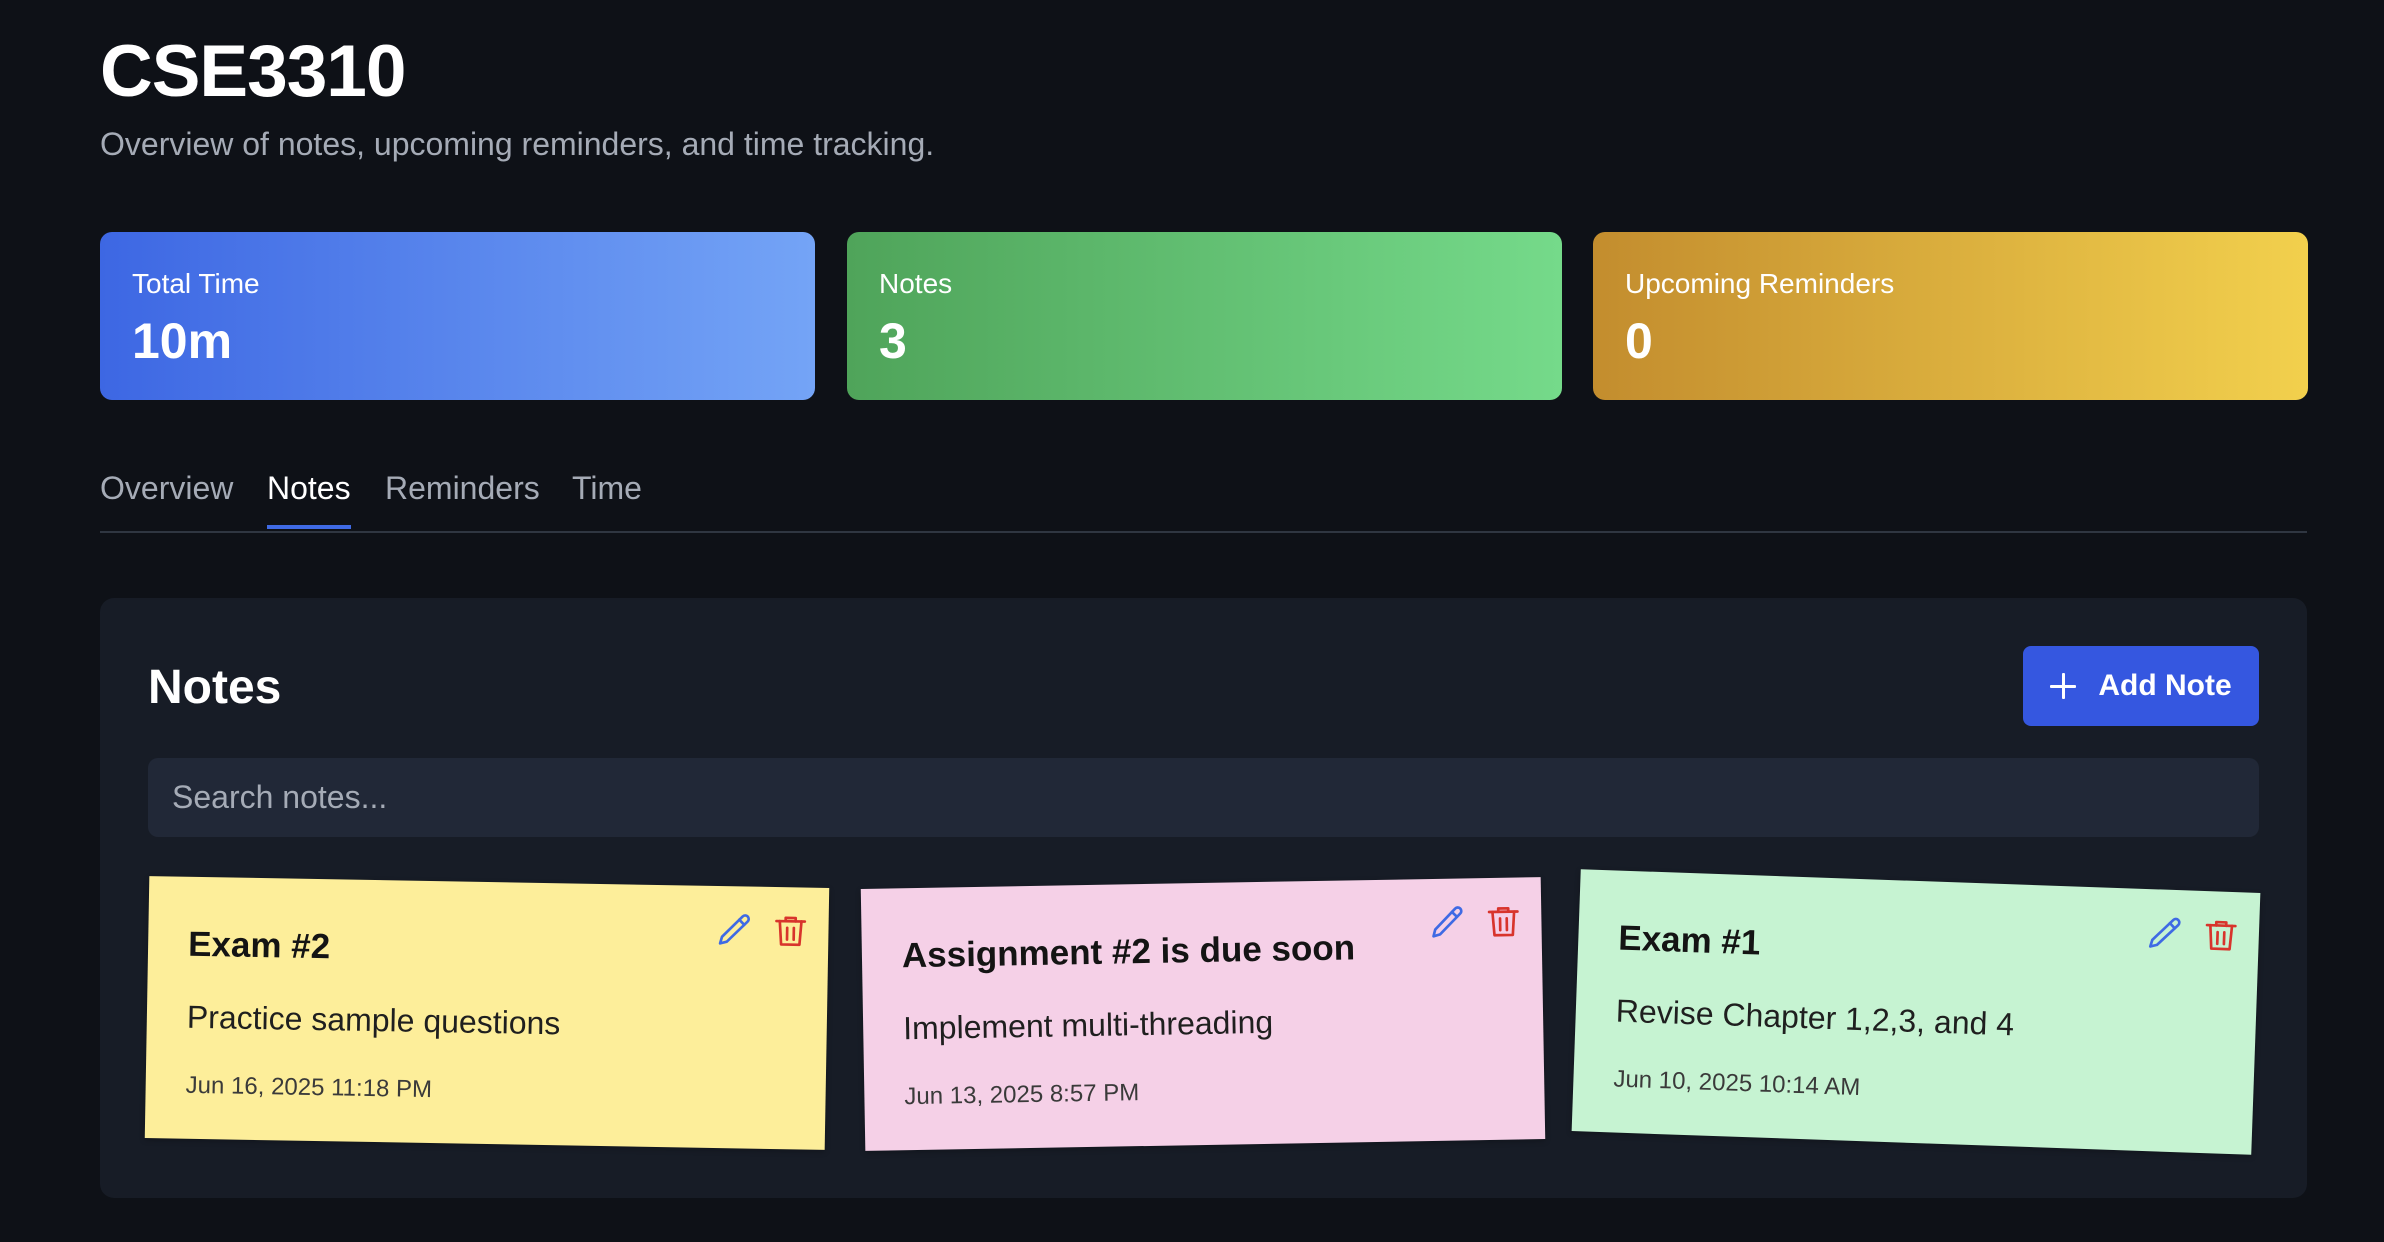 This screenshot has width=2384, height=1242. Describe the element at coordinates (1128, 952) in the screenshot. I see `note-title: Assignment #2 is due soon` at that location.